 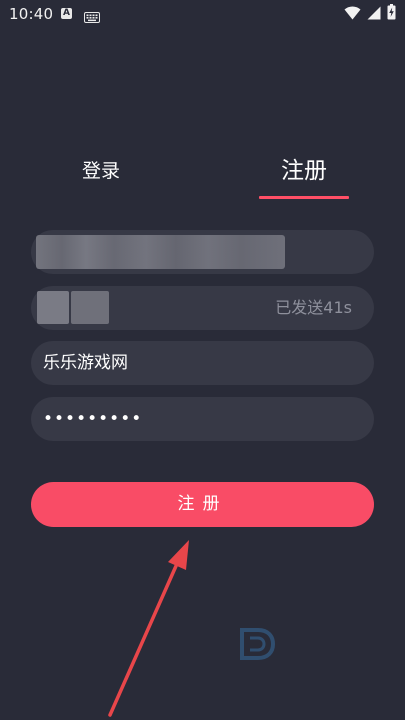 I want to click on tab-register: 注册, so click(x=304, y=174).